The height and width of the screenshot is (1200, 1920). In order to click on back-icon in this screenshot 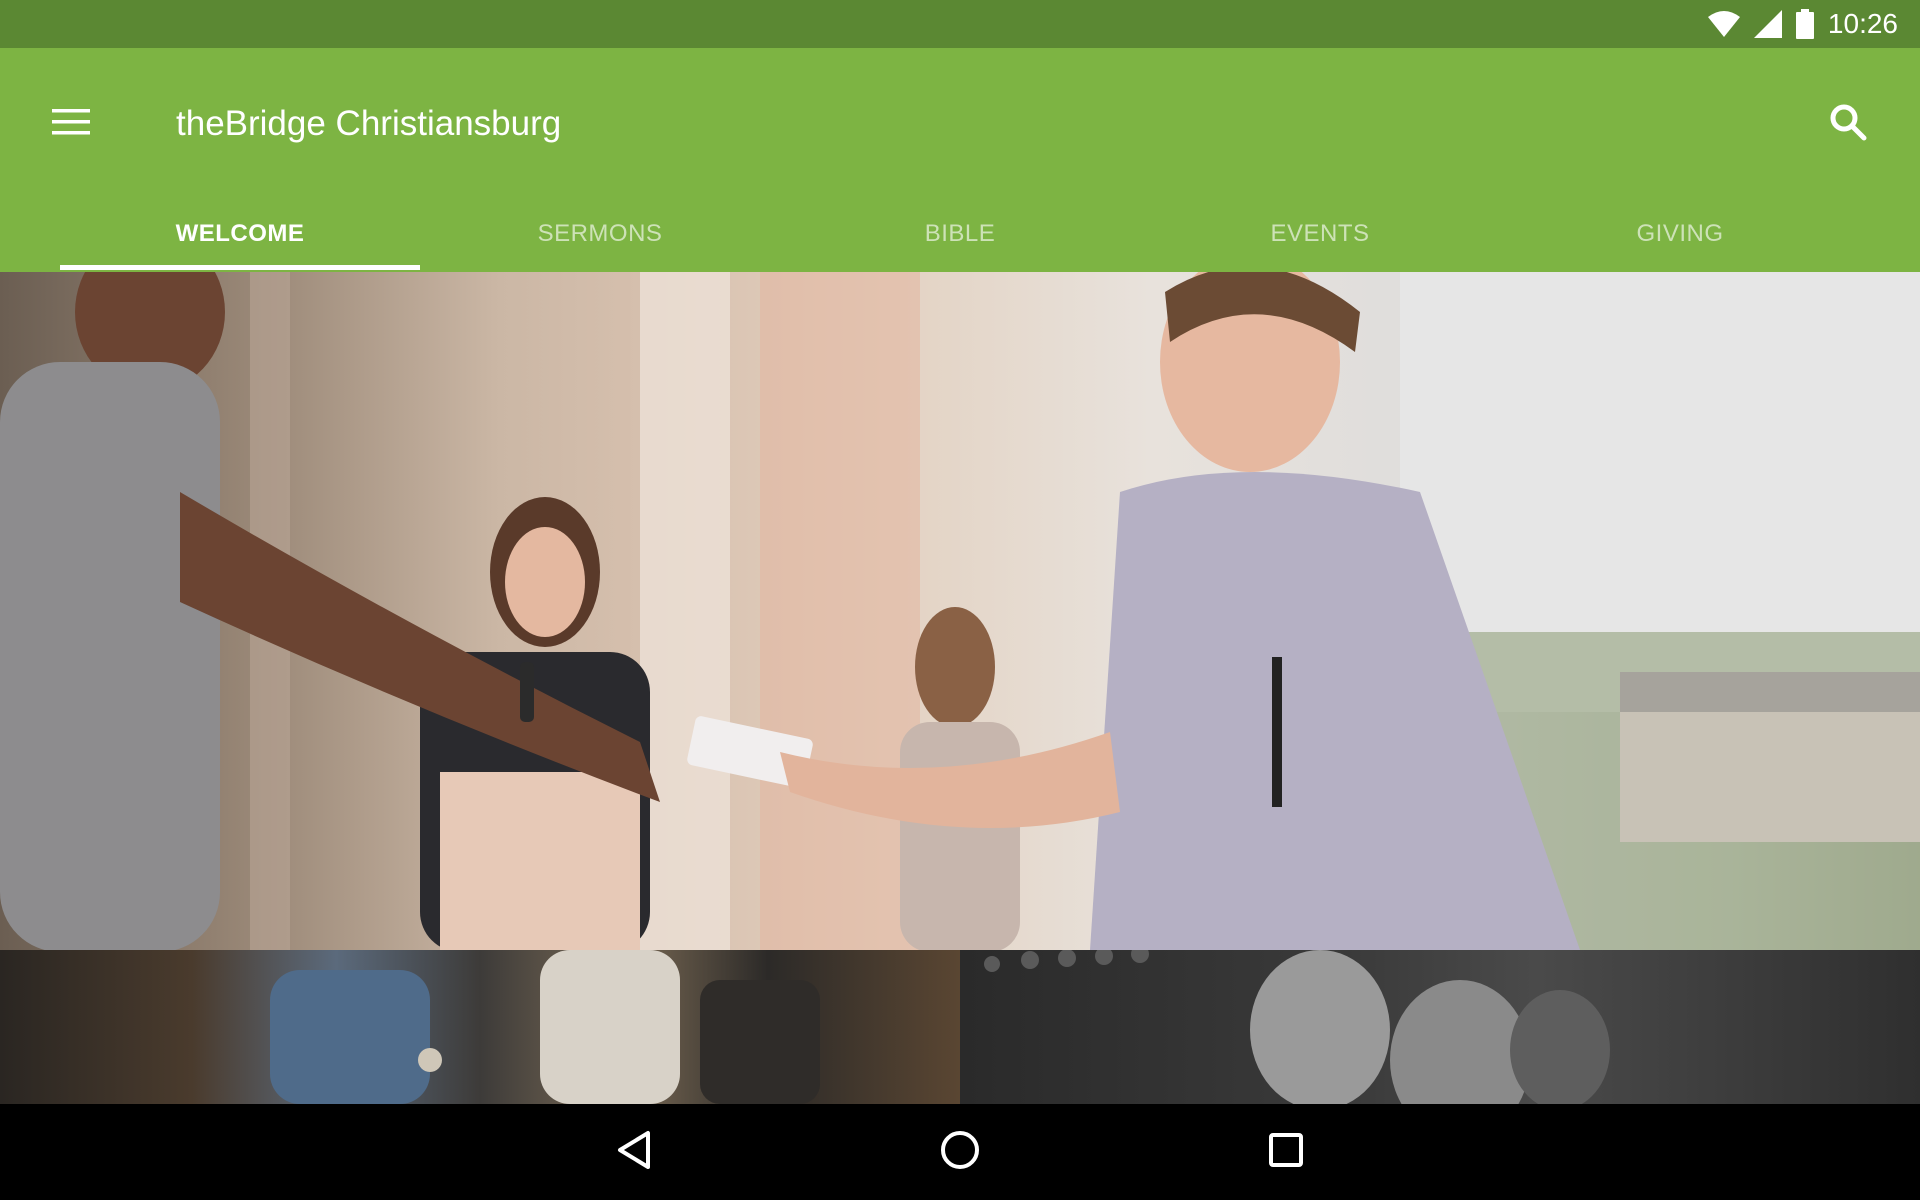, I will do `click(634, 1152)`.